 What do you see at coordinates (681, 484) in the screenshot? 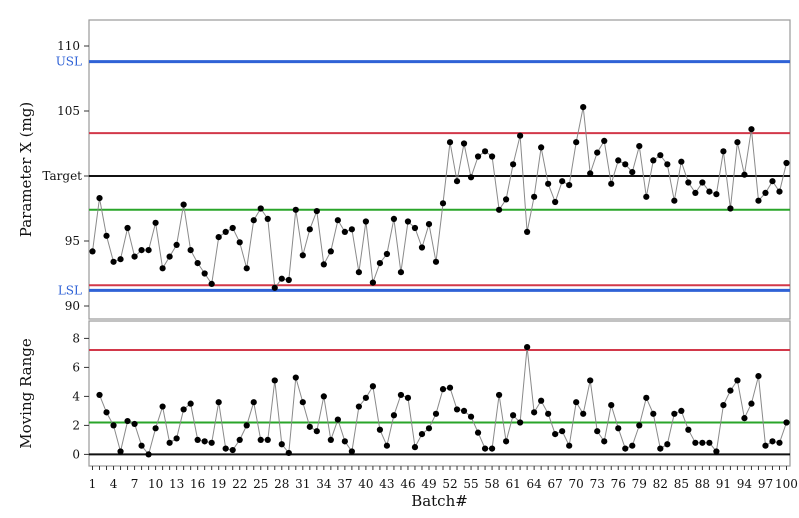
I see `x-tick-label: 85` at bounding box center [681, 484].